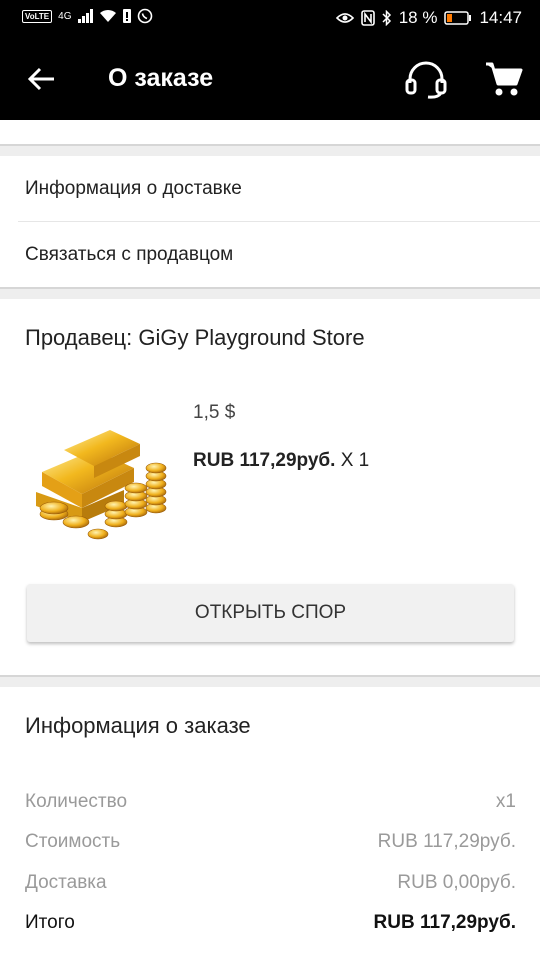 The height and width of the screenshot is (960, 540). Describe the element at coordinates (107, 15) in the screenshot. I see `wifi-icon` at that location.